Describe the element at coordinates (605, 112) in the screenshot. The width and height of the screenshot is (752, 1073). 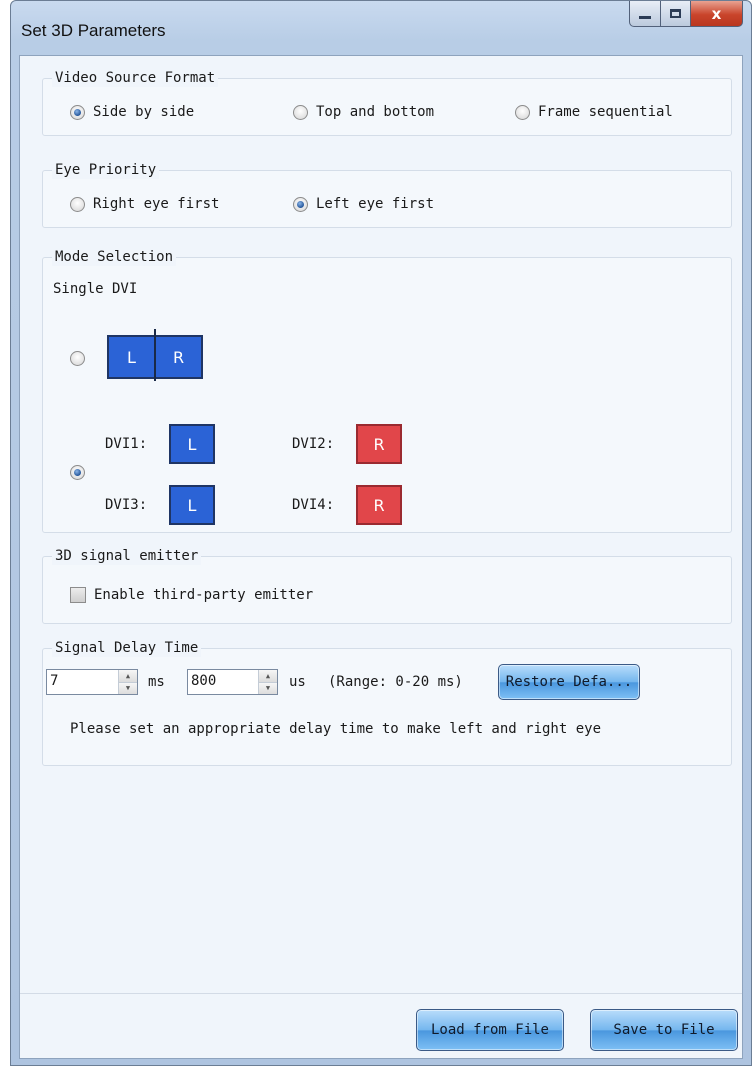
I see `radio-label: Frame sequential` at that location.